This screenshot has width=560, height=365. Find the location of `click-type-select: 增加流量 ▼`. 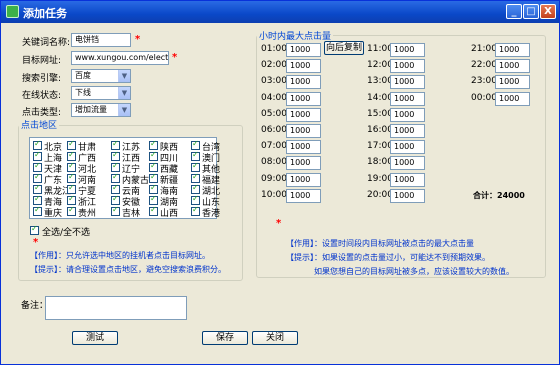

click-type-select: 增加流量 ▼ is located at coordinates (101, 110).